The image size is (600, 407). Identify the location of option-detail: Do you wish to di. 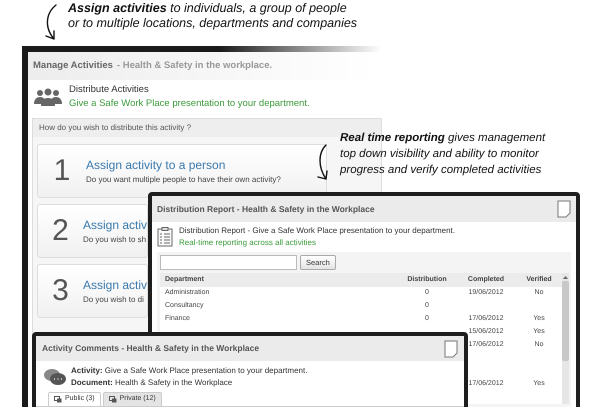
(113, 300).